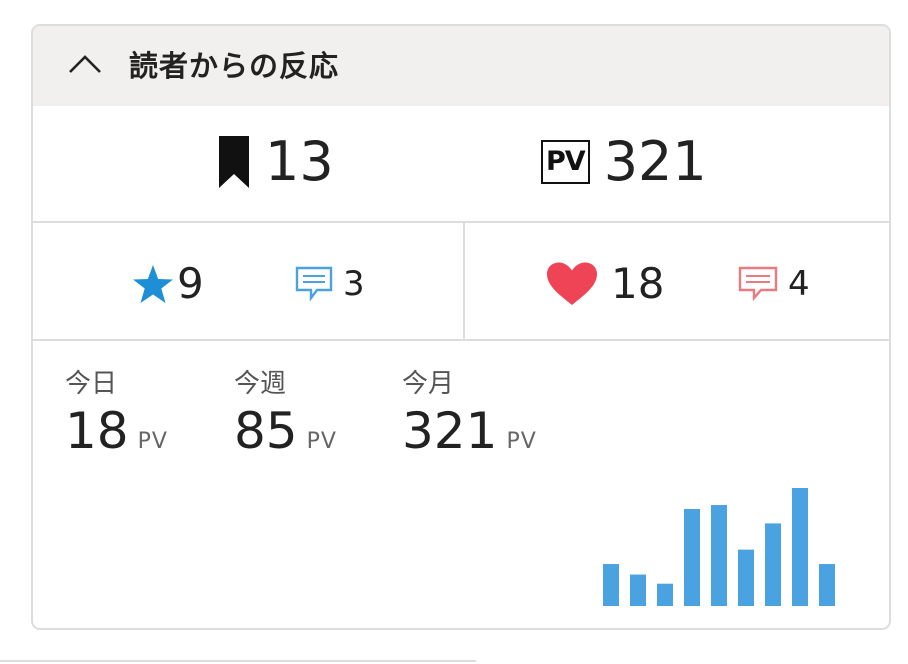 This screenshot has width=908, height=664. What do you see at coordinates (266, 431) in the screenshot?
I see `period-value: 85` at bounding box center [266, 431].